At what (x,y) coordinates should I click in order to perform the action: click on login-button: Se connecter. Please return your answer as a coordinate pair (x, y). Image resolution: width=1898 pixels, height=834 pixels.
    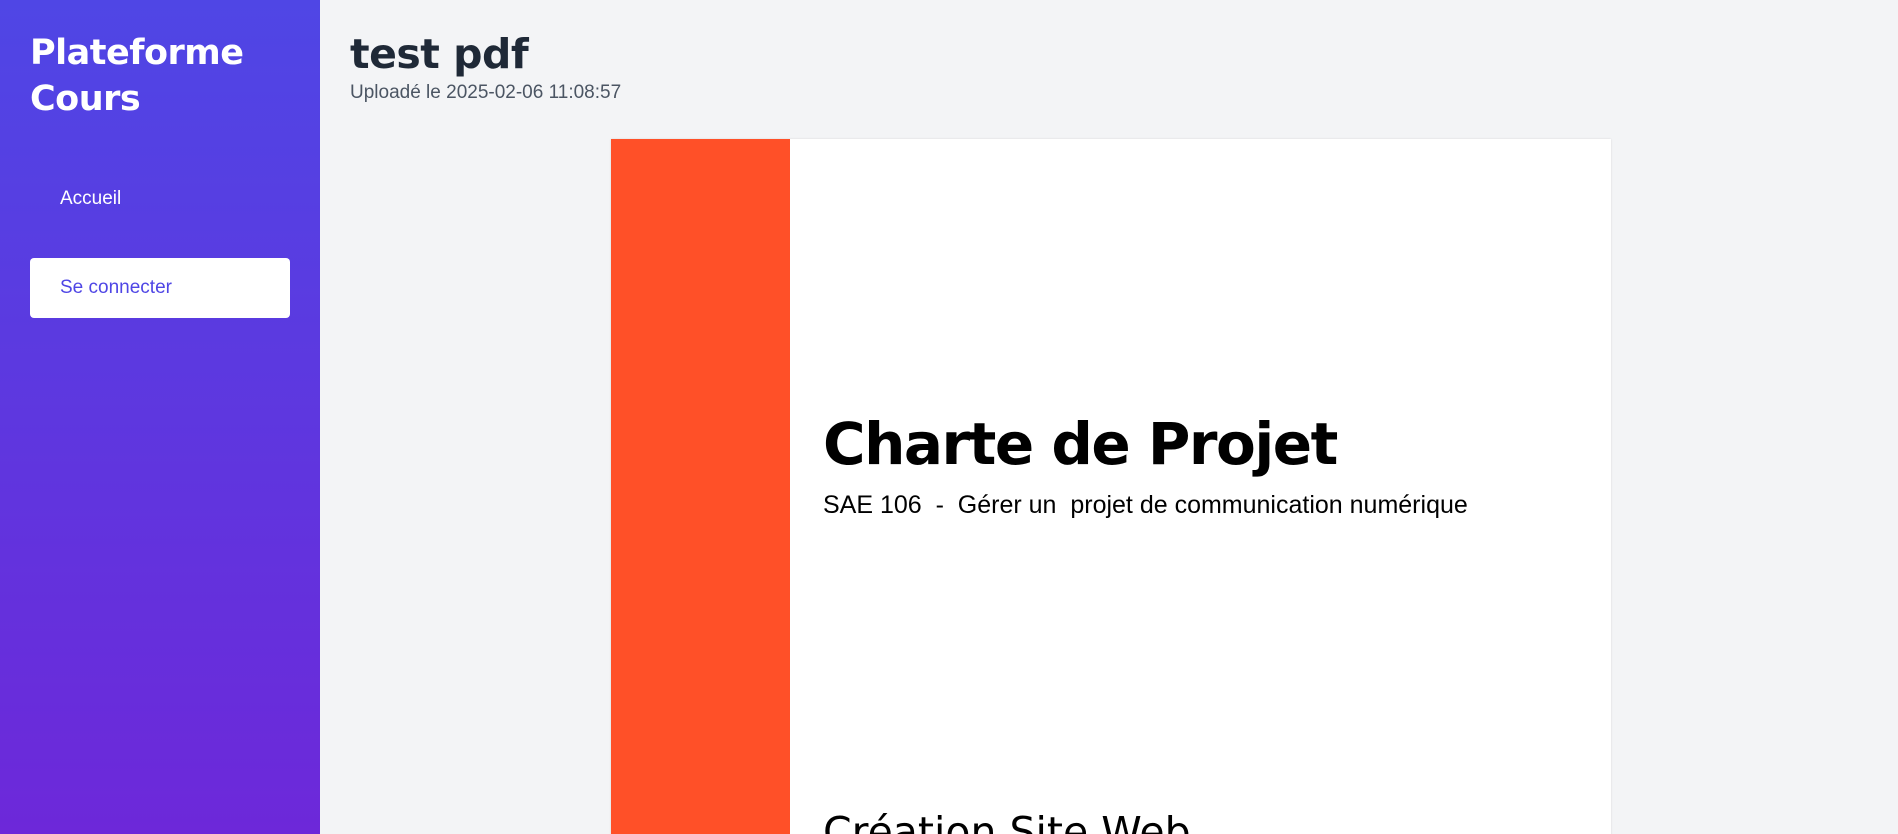
    Looking at the image, I should click on (160, 288).